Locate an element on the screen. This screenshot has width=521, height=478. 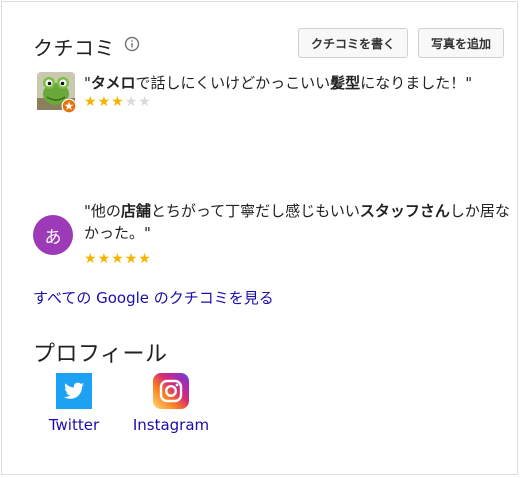
info-icon is located at coordinates (132, 44).